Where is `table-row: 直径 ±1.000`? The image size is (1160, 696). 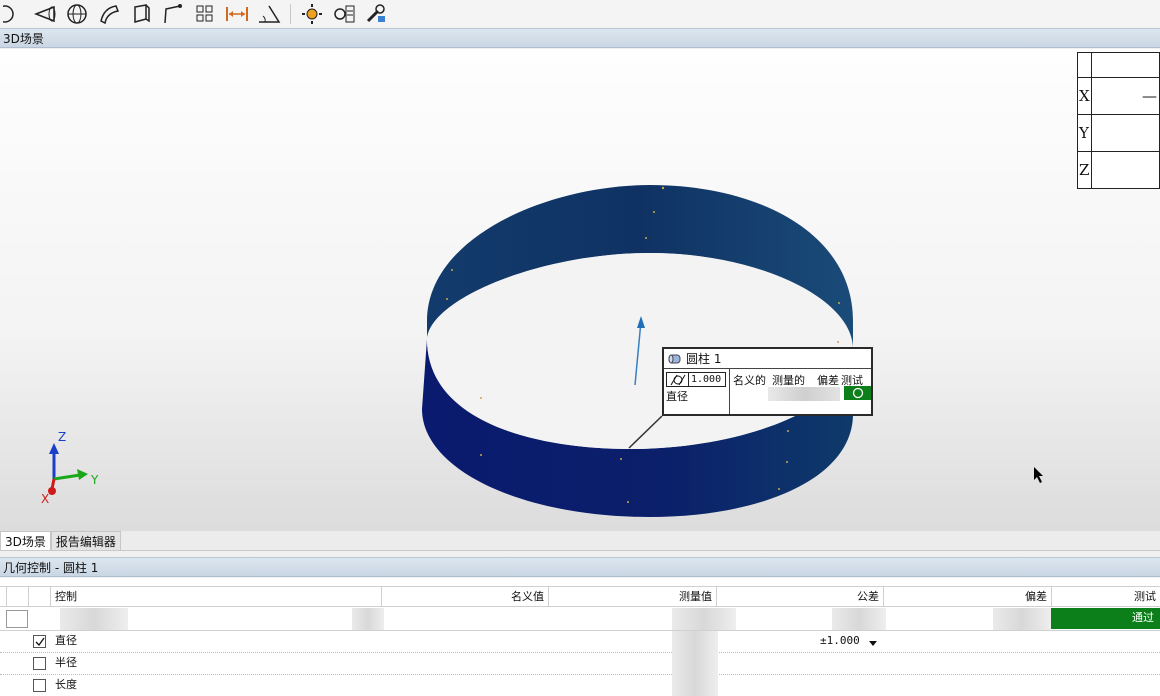 table-row: 直径 ±1.000 is located at coordinates (580, 642).